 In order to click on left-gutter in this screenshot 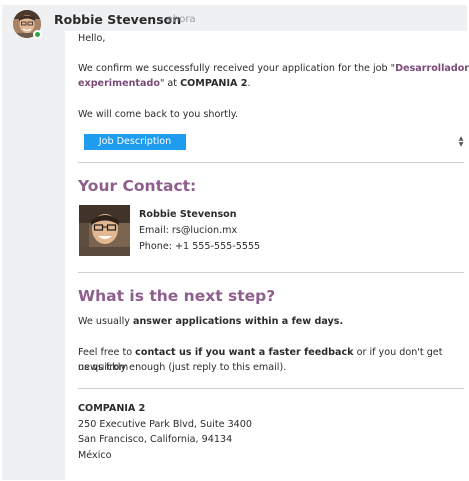, I will do `click(33, 242)`.